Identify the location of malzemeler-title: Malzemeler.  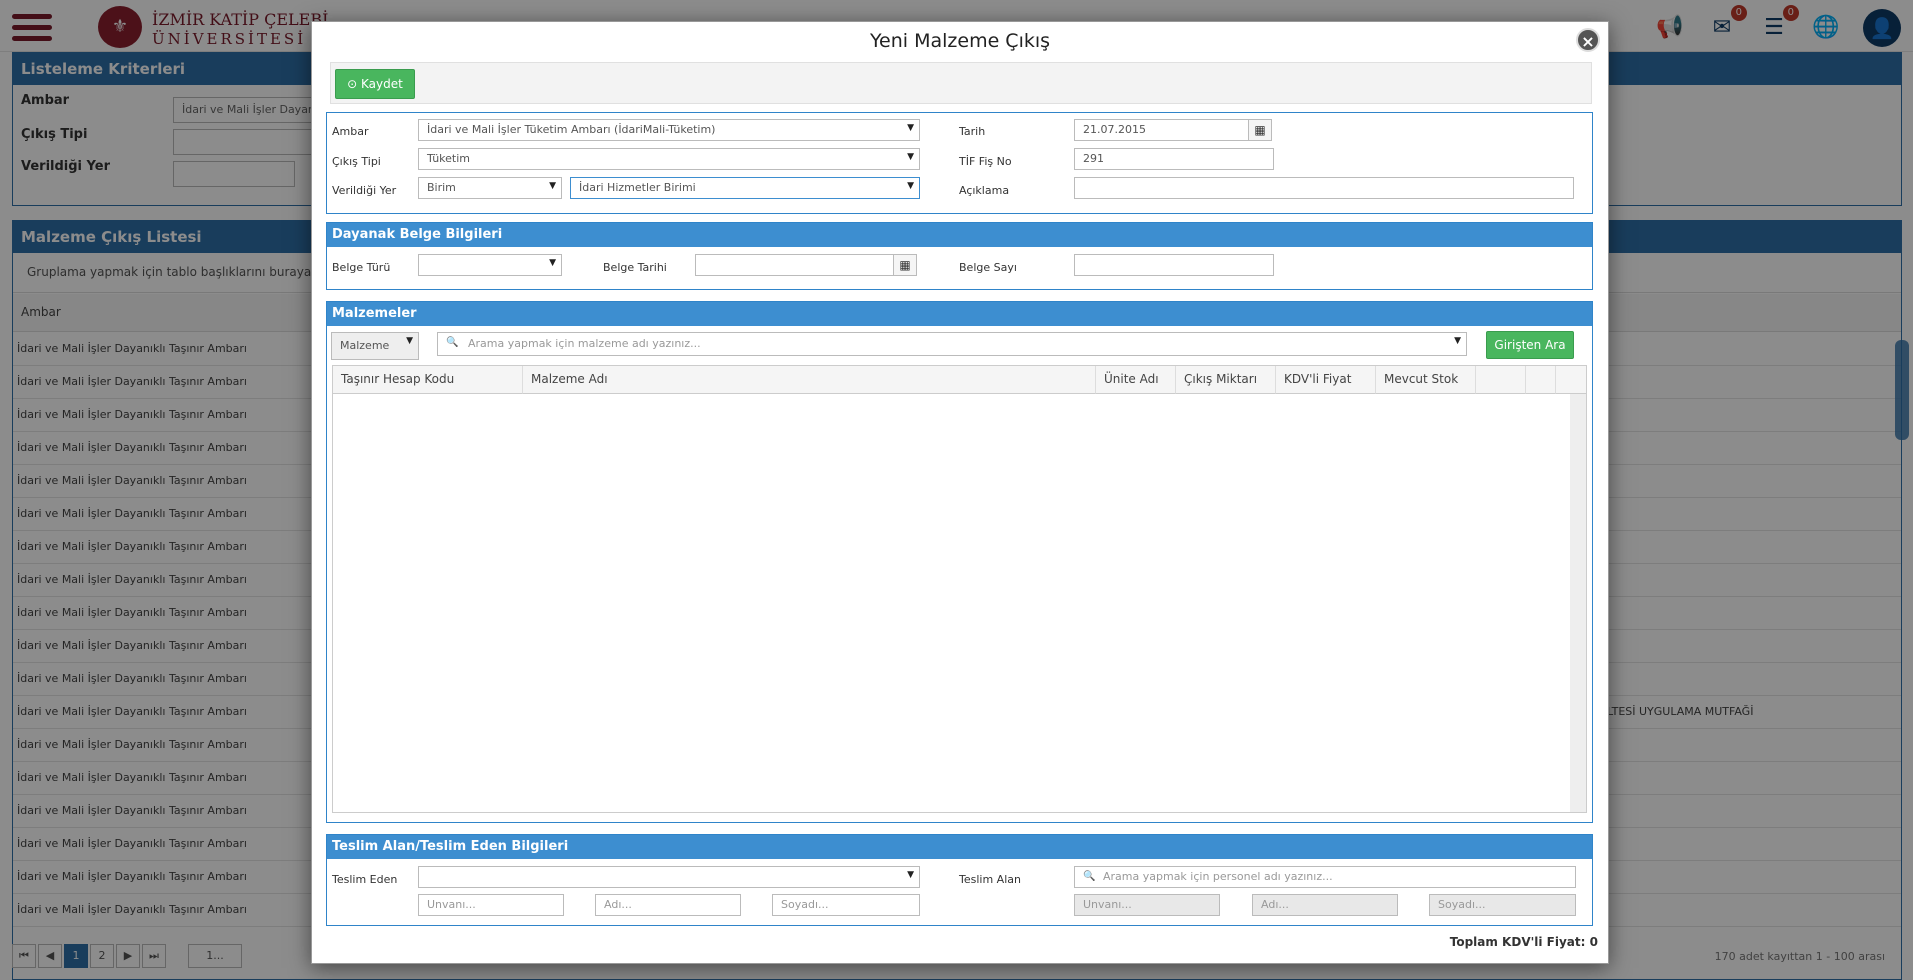
(959, 314).